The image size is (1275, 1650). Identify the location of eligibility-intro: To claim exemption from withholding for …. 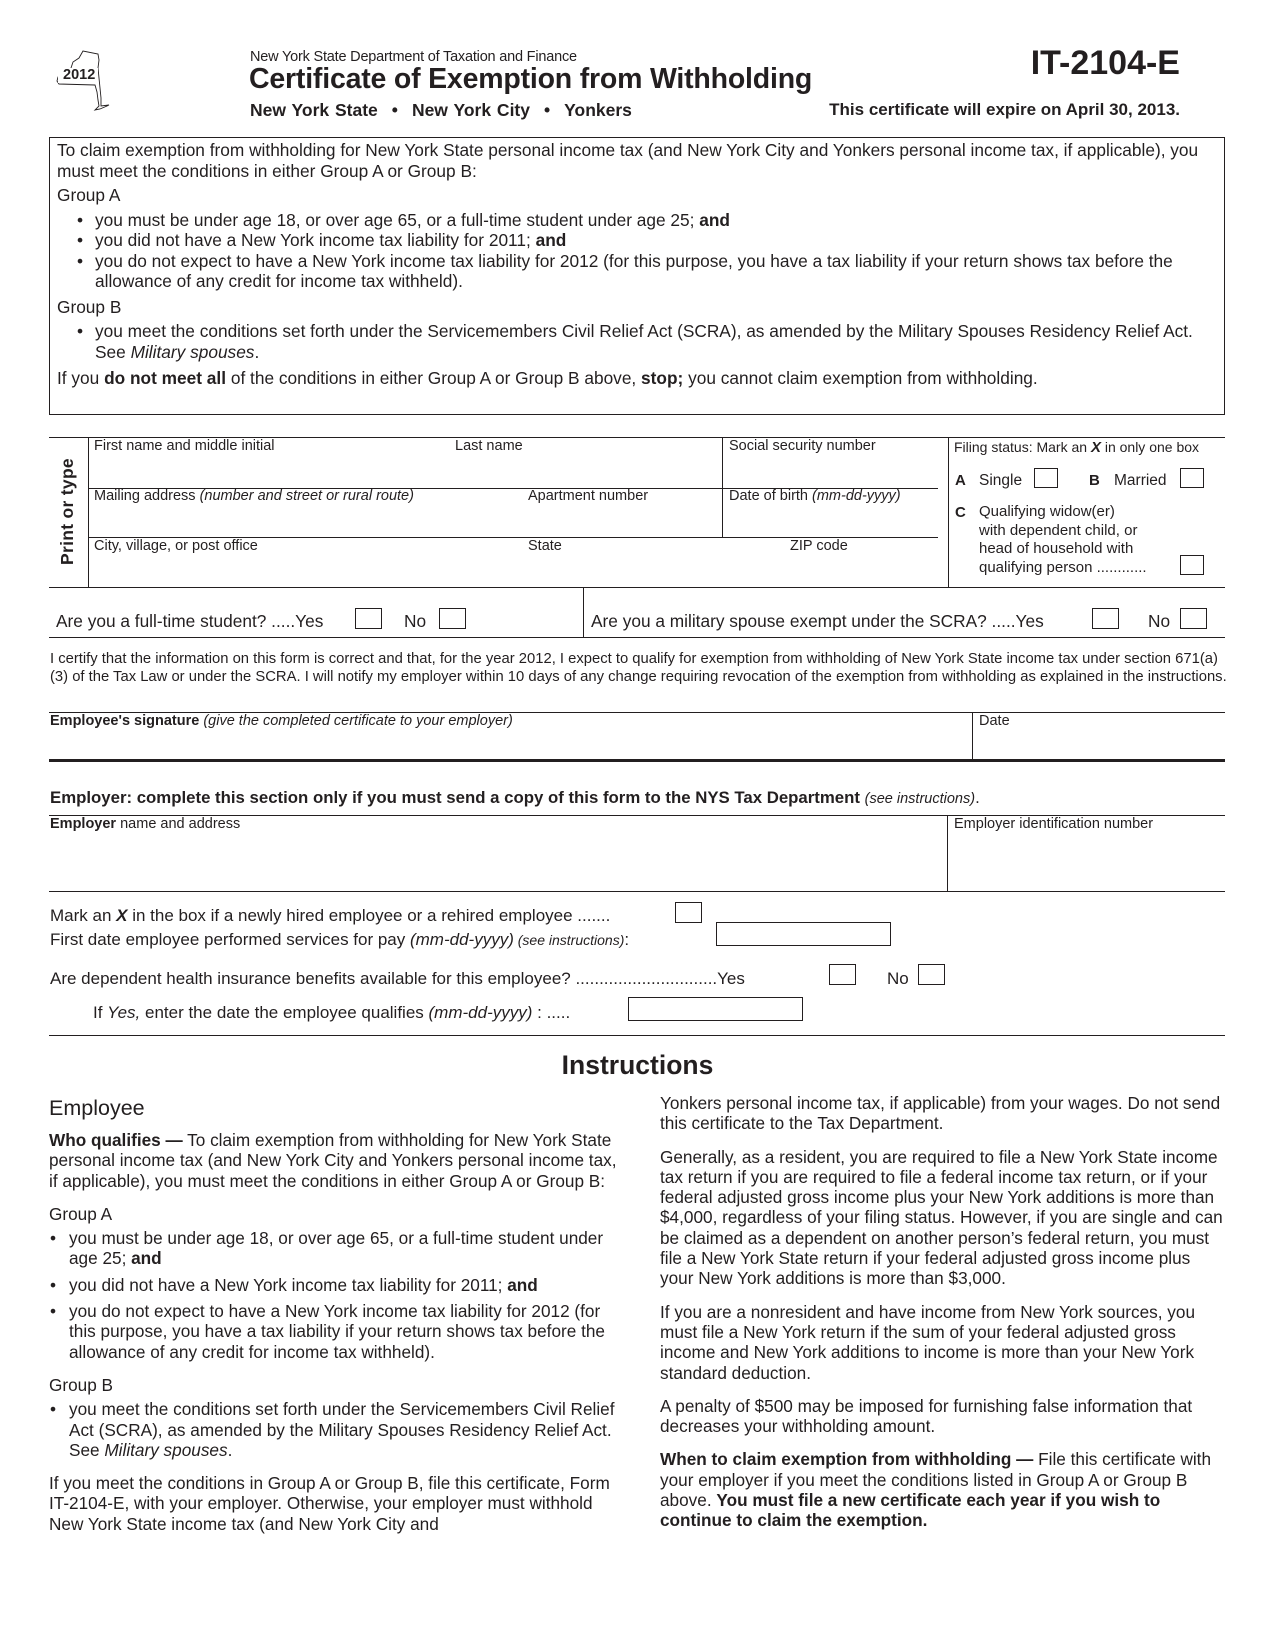
(628, 160).